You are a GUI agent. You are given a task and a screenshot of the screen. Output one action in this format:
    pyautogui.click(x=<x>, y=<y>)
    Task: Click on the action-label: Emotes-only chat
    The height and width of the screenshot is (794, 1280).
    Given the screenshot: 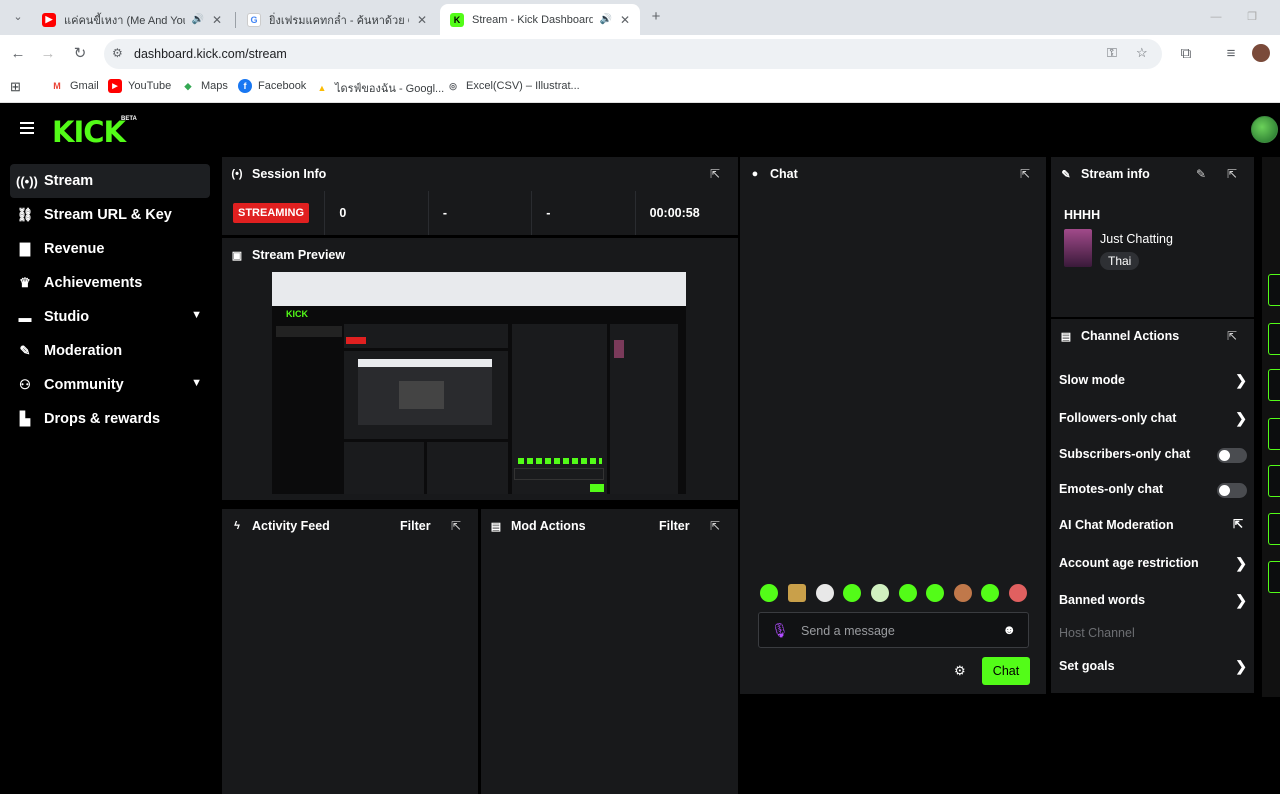 What is the action you would take?
    pyautogui.click(x=1111, y=489)
    